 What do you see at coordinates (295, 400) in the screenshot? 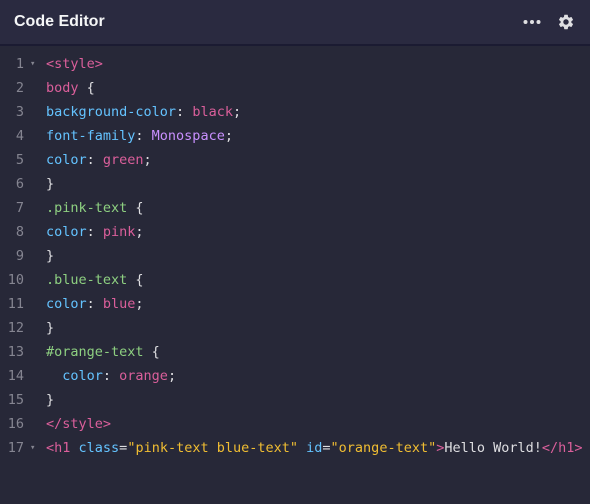
I see `code-line: 15 }` at bounding box center [295, 400].